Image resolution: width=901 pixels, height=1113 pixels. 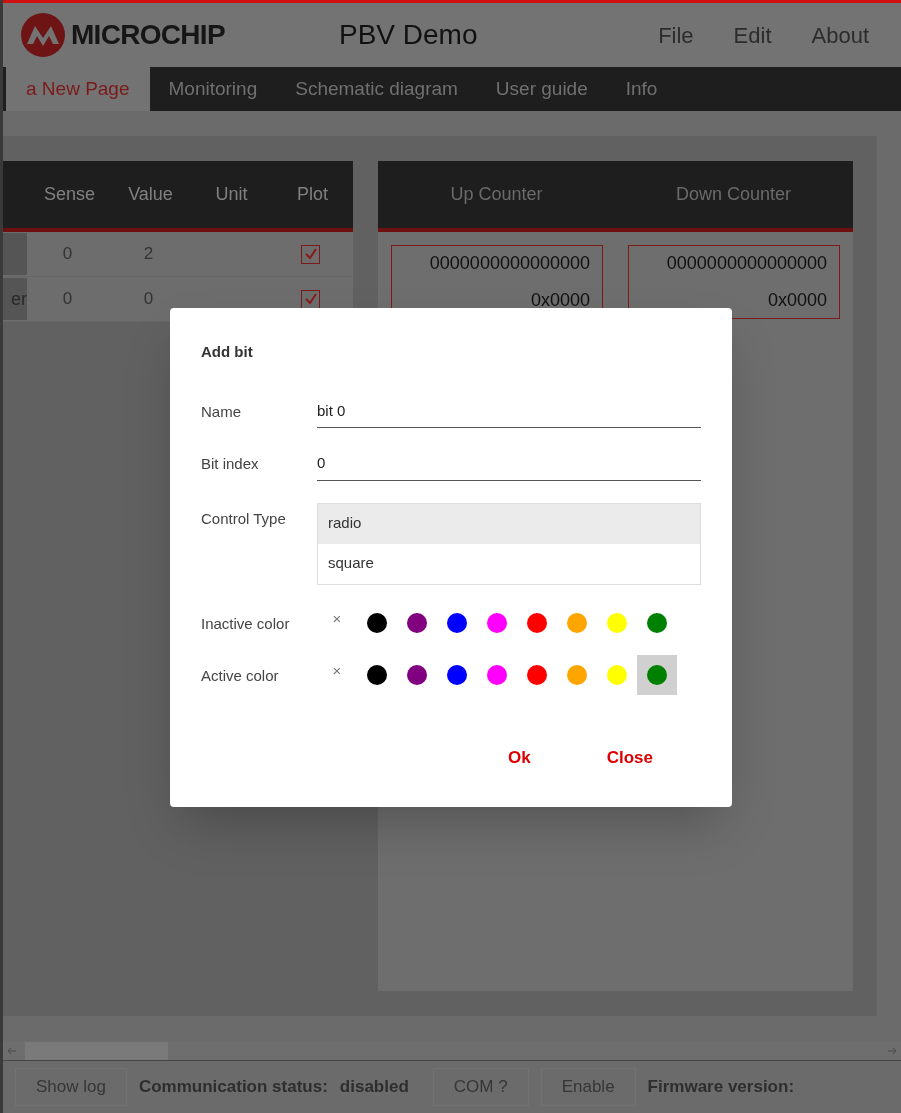 I want to click on field-label: Active color, so click(x=240, y=676).